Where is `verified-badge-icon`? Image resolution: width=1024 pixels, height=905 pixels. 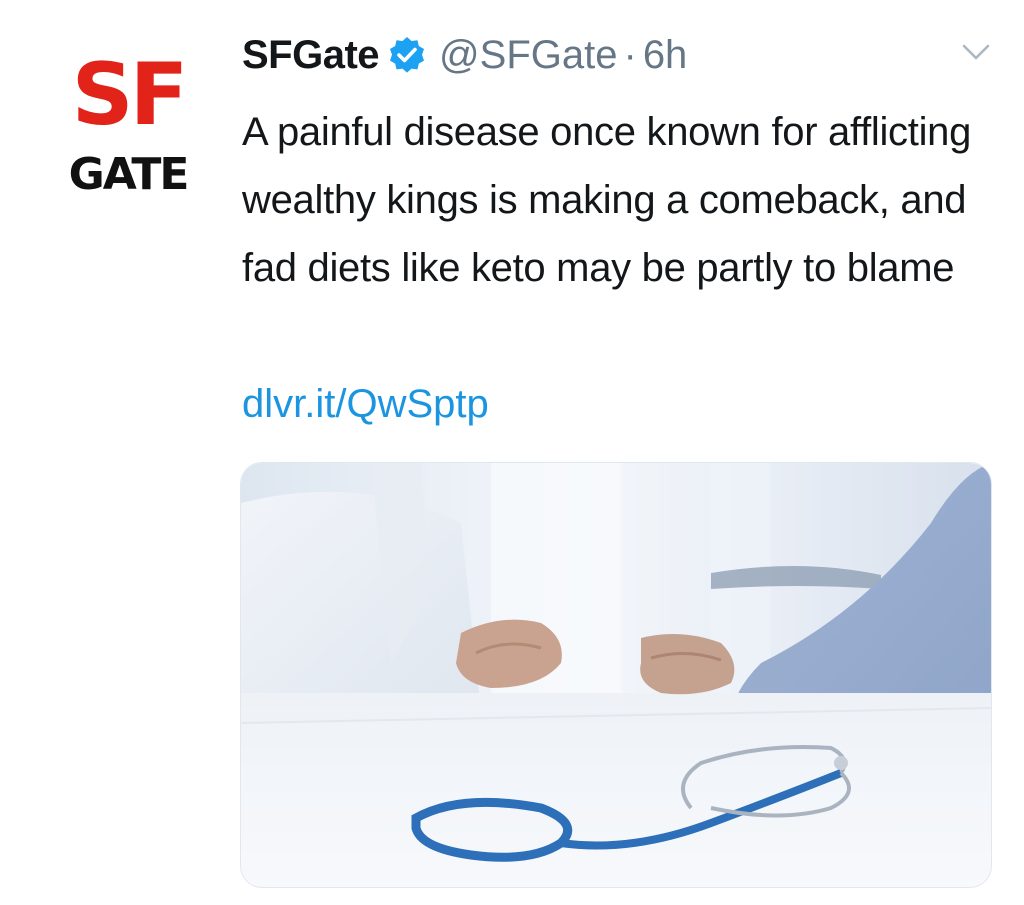 verified-badge-icon is located at coordinates (407, 55).